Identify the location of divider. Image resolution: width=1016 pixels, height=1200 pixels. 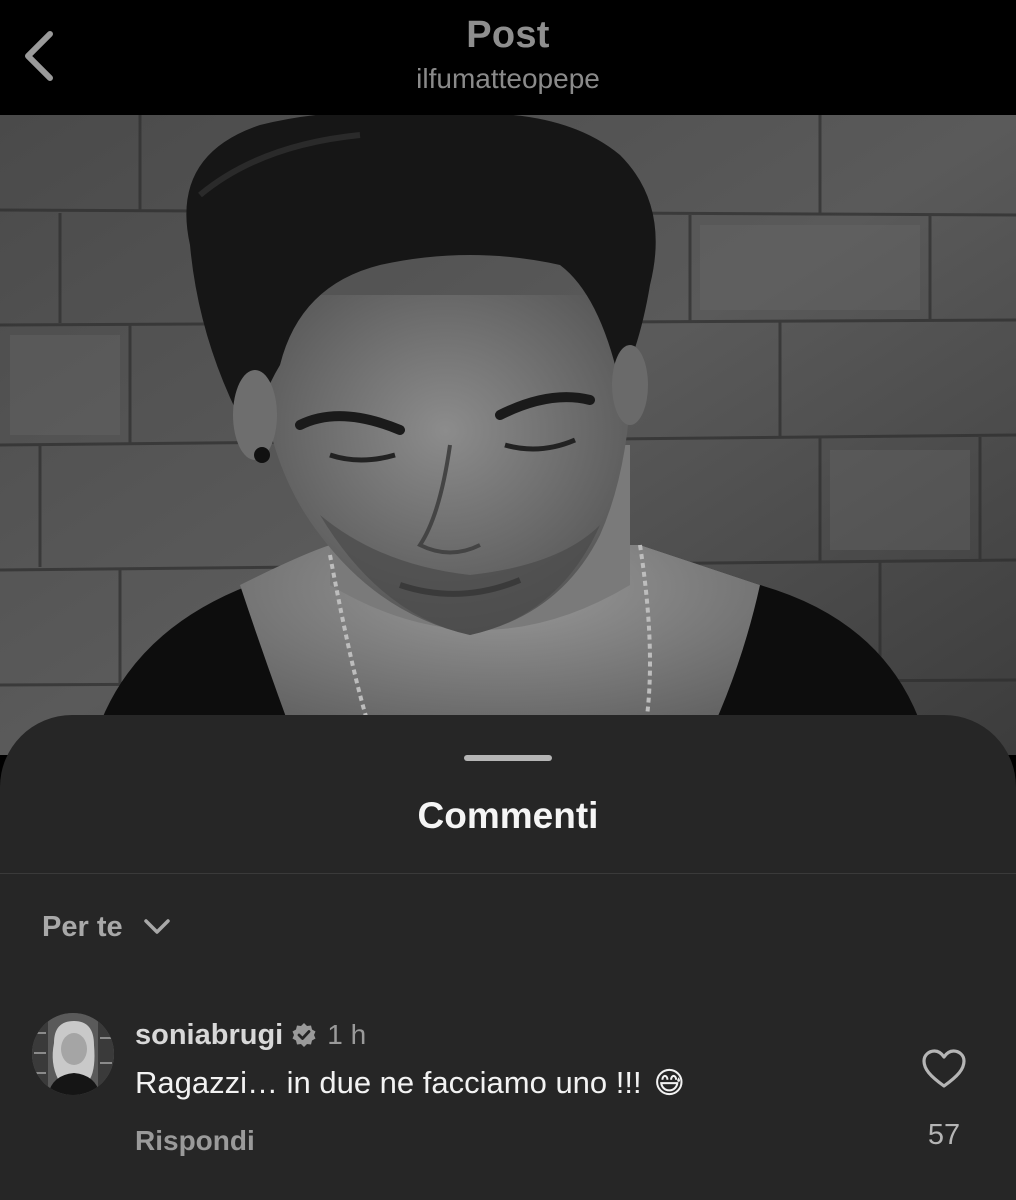
(508, 873).